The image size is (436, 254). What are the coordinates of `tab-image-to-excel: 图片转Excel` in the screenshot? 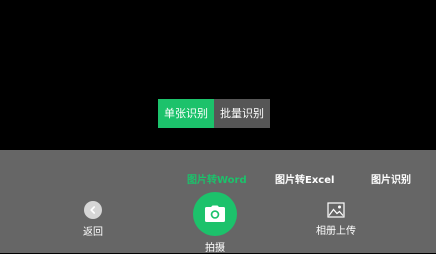 It's located at (304, 178).